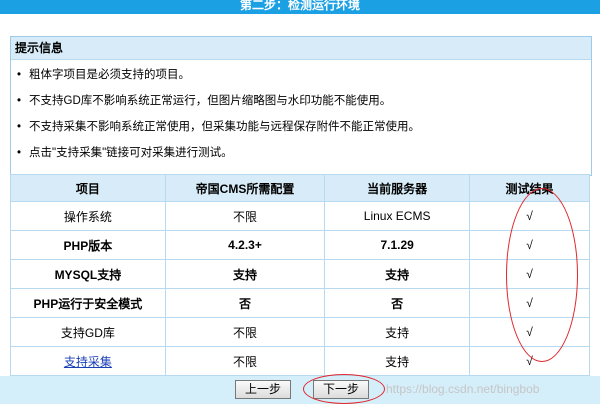  Describe the element at coordinates (463, 389) in the screenshot. I see `watermark: https://blog.csdn.net/bingbob` at that location.